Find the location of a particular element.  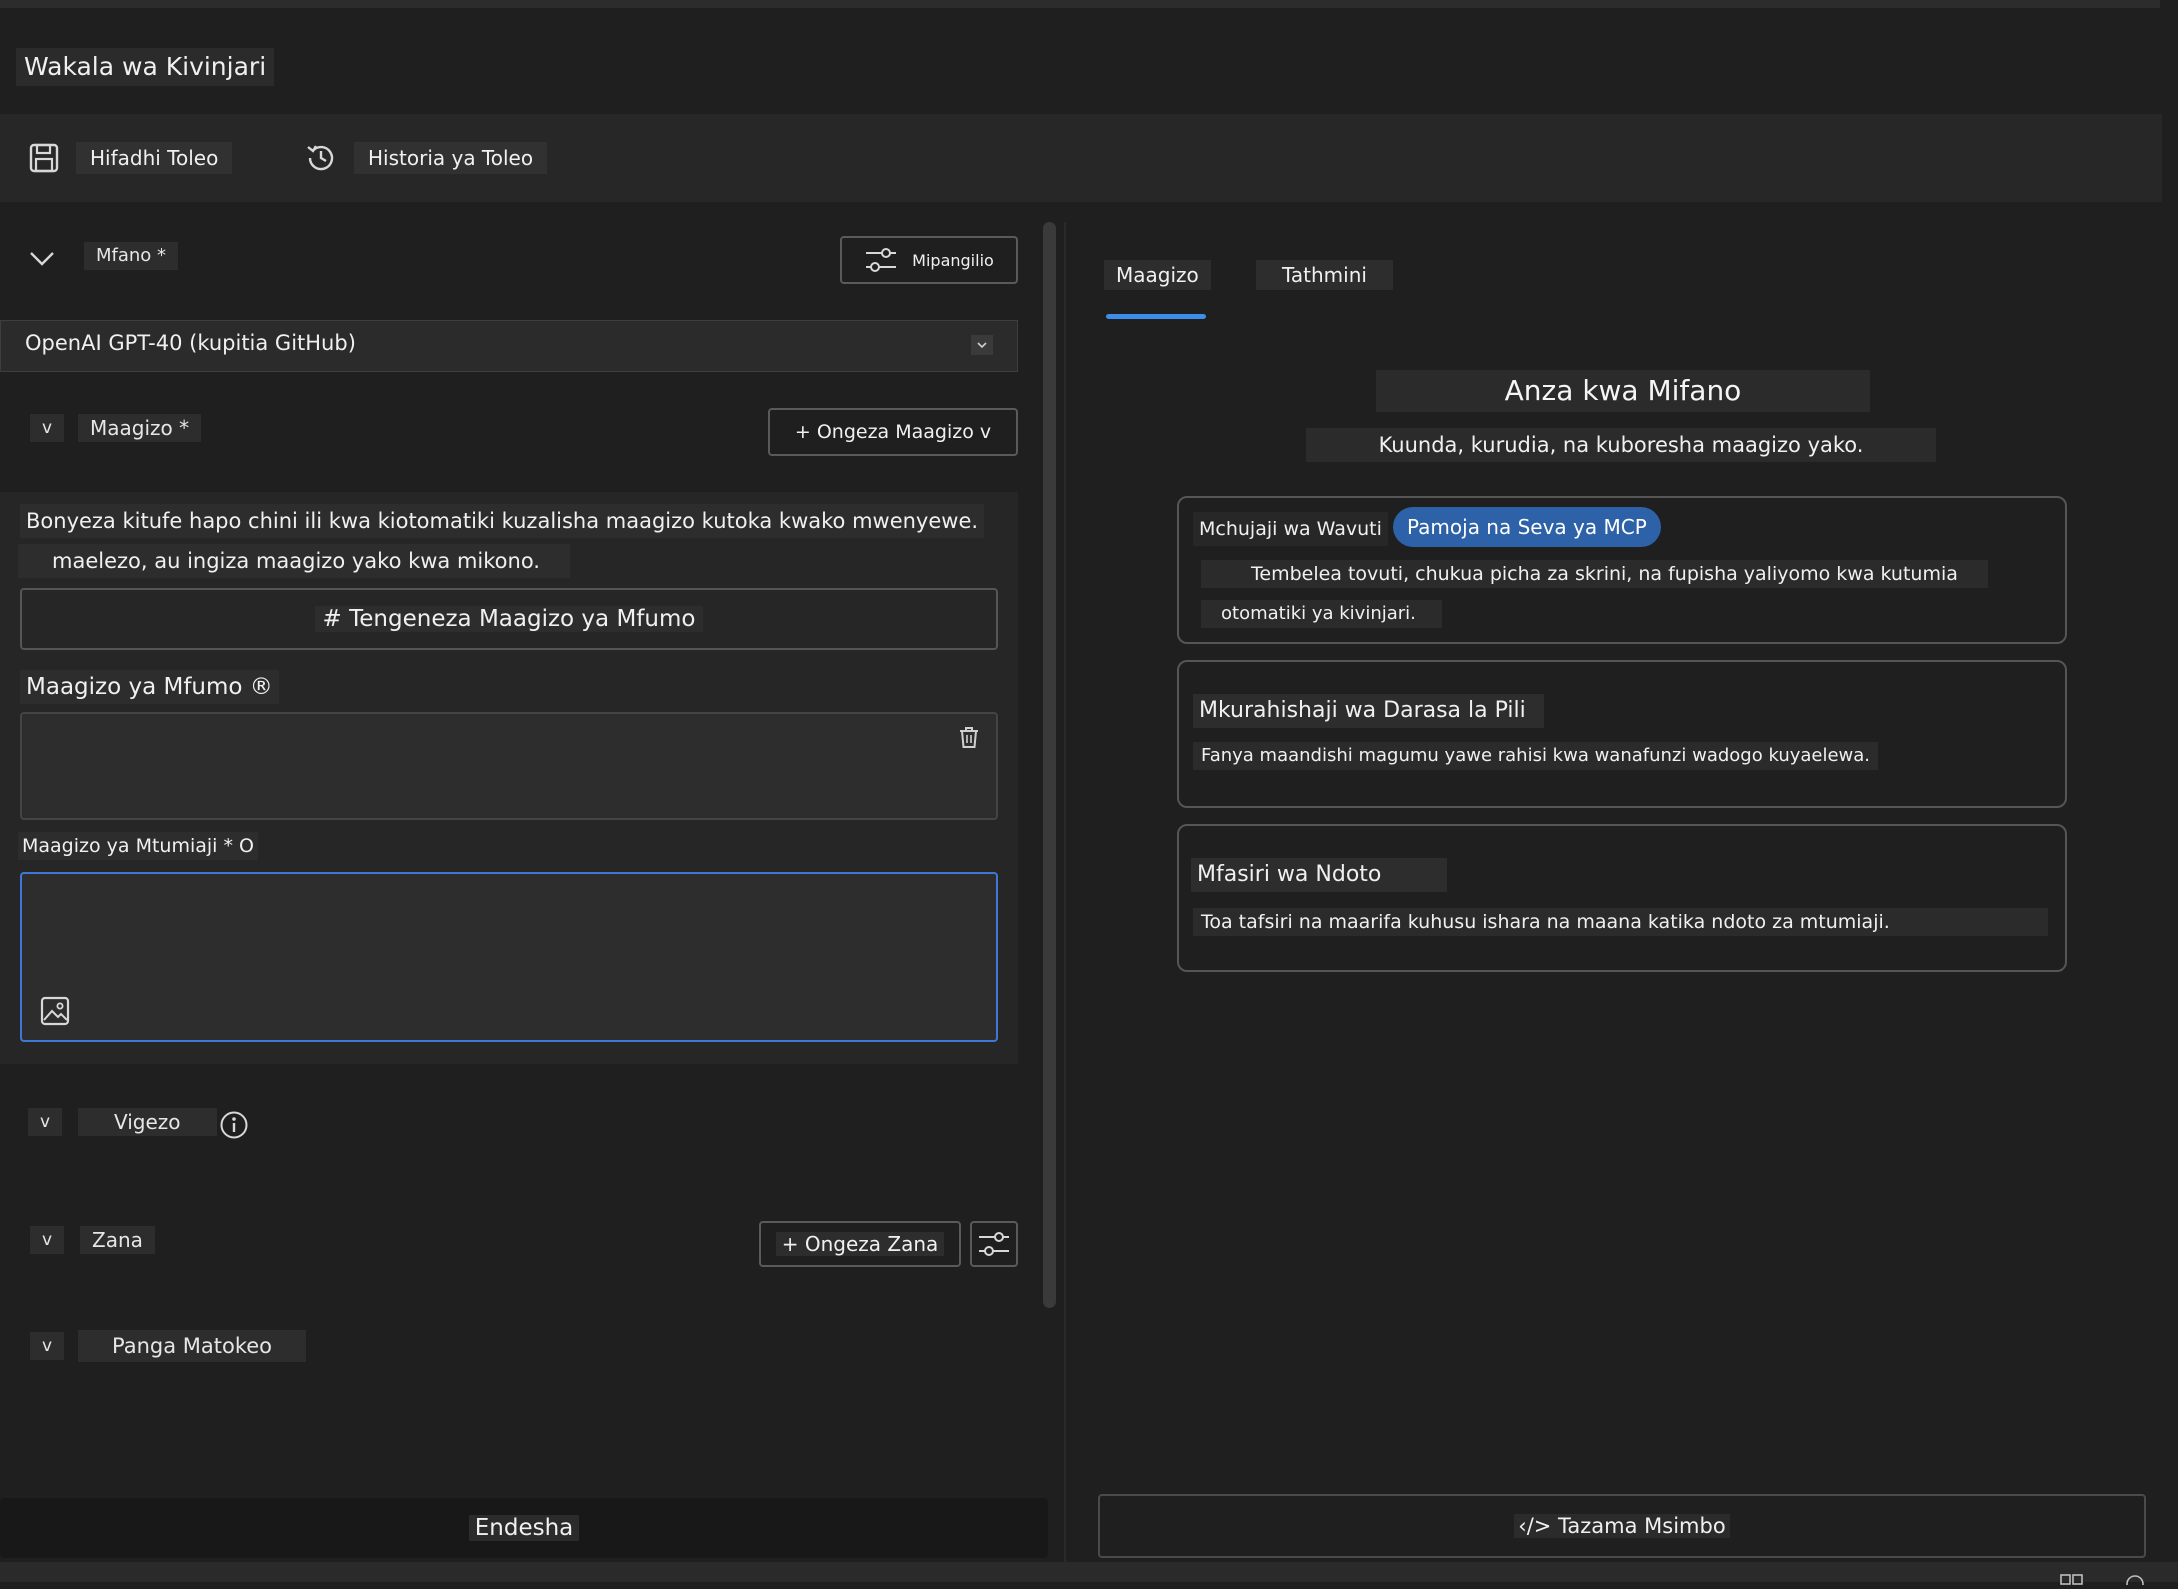

tools-settings-button is located at coordinates (994, 1244).